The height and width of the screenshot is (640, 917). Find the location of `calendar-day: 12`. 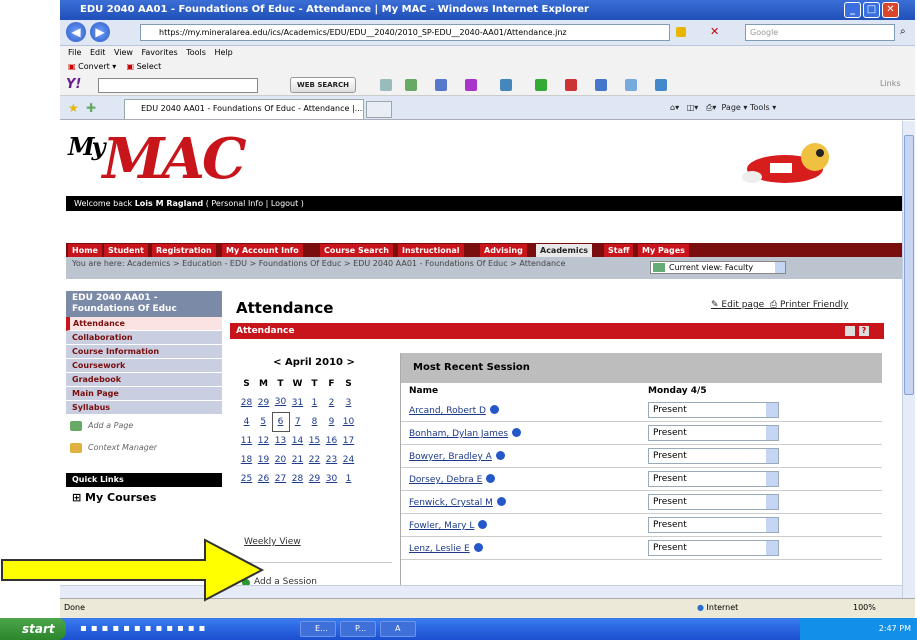

calendar-day: 12 is located at coordinates (263, 440).